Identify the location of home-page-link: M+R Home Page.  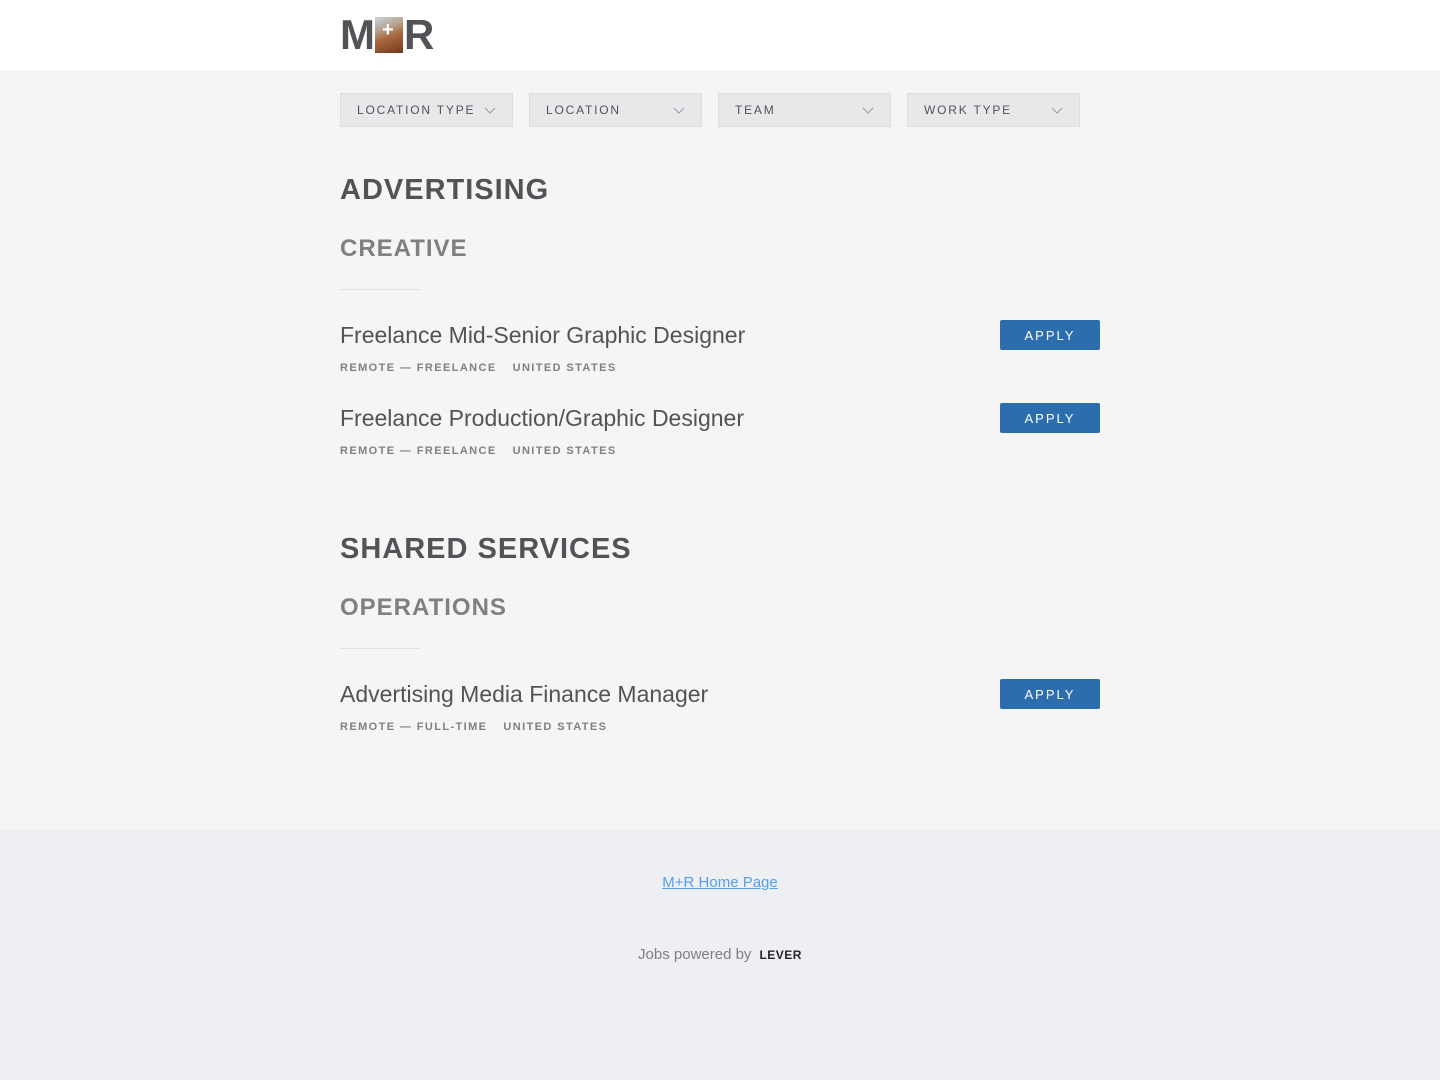
(719, 882).